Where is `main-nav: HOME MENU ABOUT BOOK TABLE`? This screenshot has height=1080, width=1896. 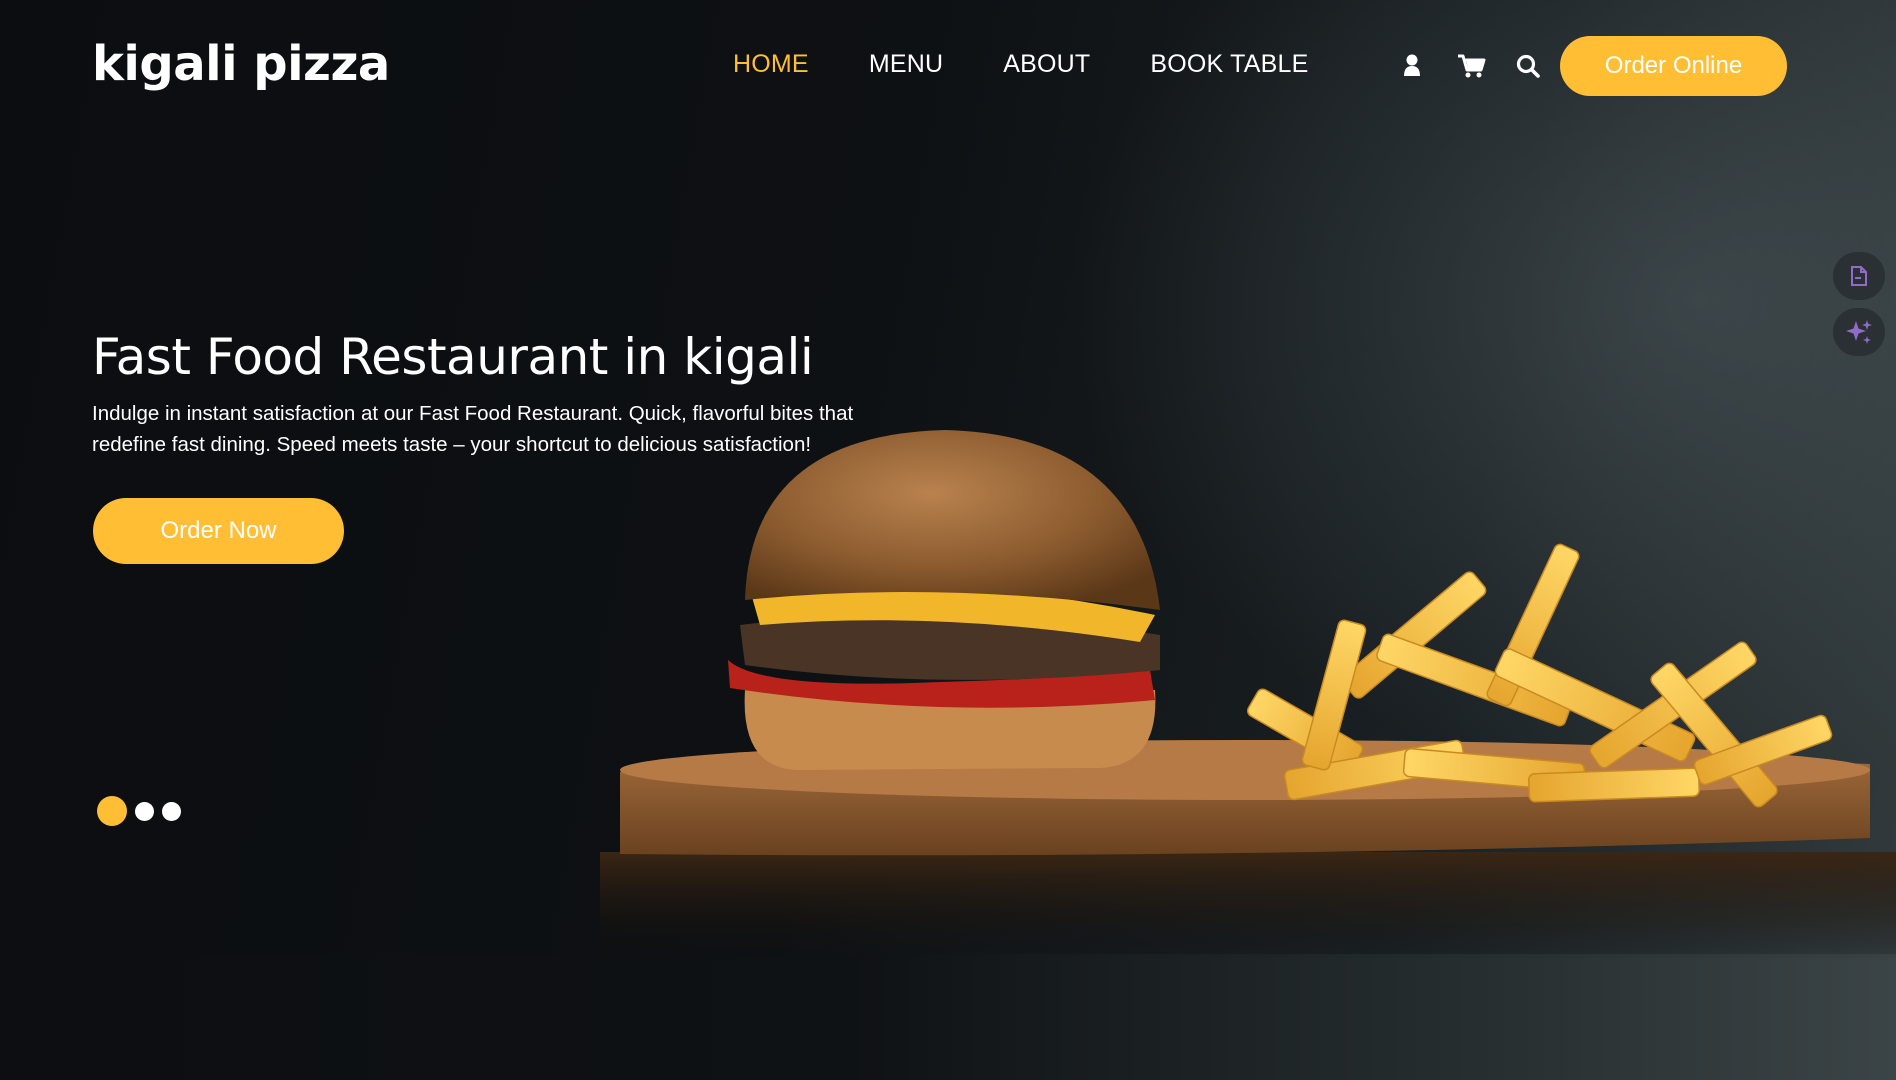 main-nav: HOME MENU ABOUT BOOK TABLE is located at coordinates (1050, 64).